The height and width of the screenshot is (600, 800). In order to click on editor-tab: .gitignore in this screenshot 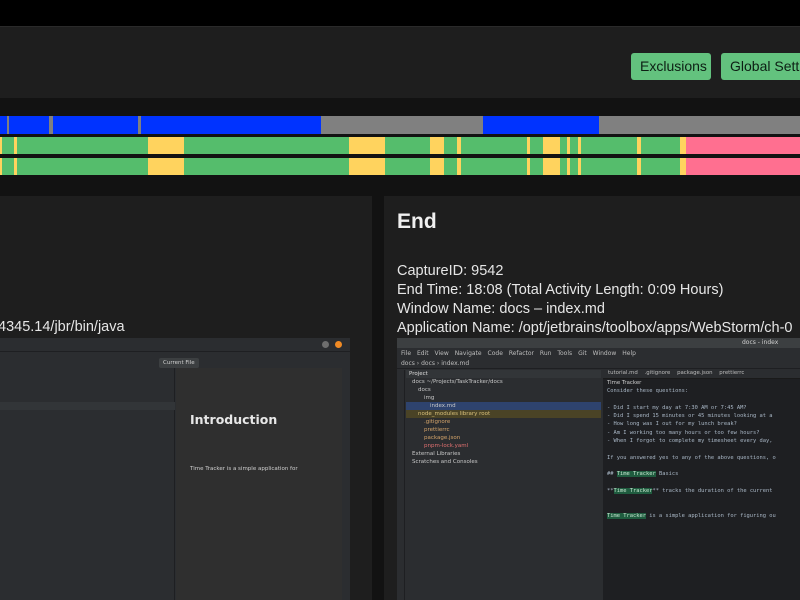, I will do `click(658, 373)`.